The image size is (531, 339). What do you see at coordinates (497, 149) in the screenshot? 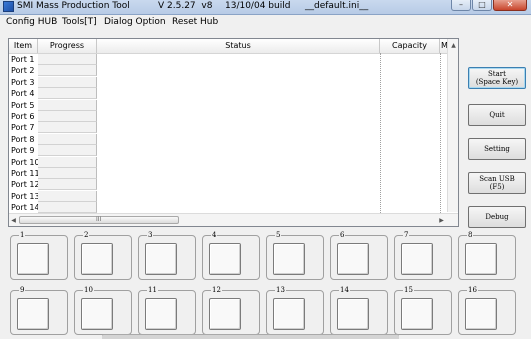
I see `setting-button: Setting` at bounding box center [497, 149].